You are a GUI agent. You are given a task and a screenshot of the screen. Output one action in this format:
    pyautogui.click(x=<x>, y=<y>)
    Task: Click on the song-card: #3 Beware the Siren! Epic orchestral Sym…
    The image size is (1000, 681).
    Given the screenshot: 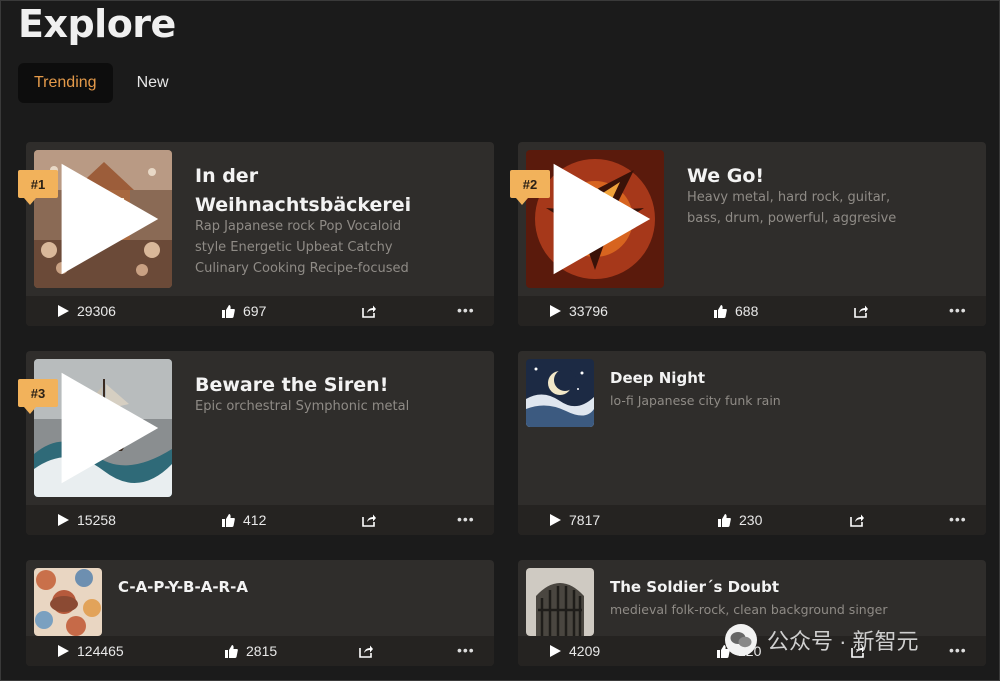 What is the action you would take?
    pyautogui.click(x=256, y=443)
    